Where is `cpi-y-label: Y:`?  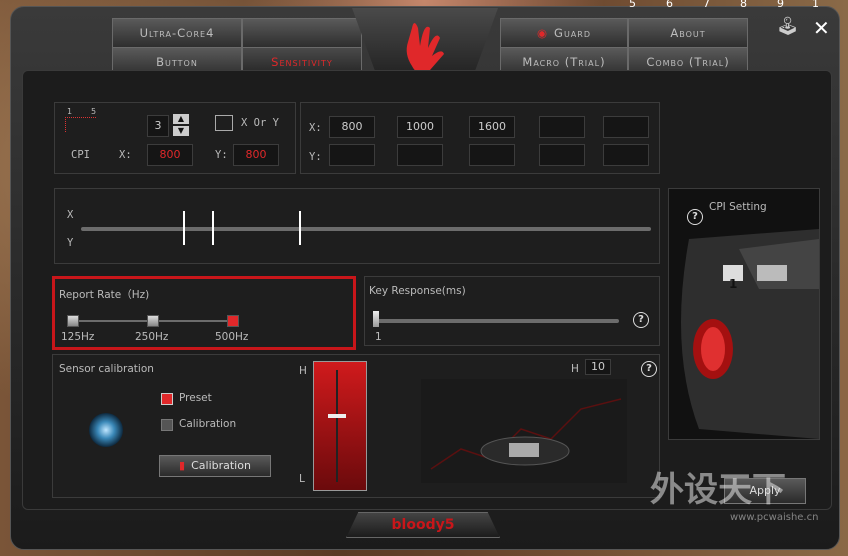
cpi-y-label: Y: is located at coordinates (221, 155).